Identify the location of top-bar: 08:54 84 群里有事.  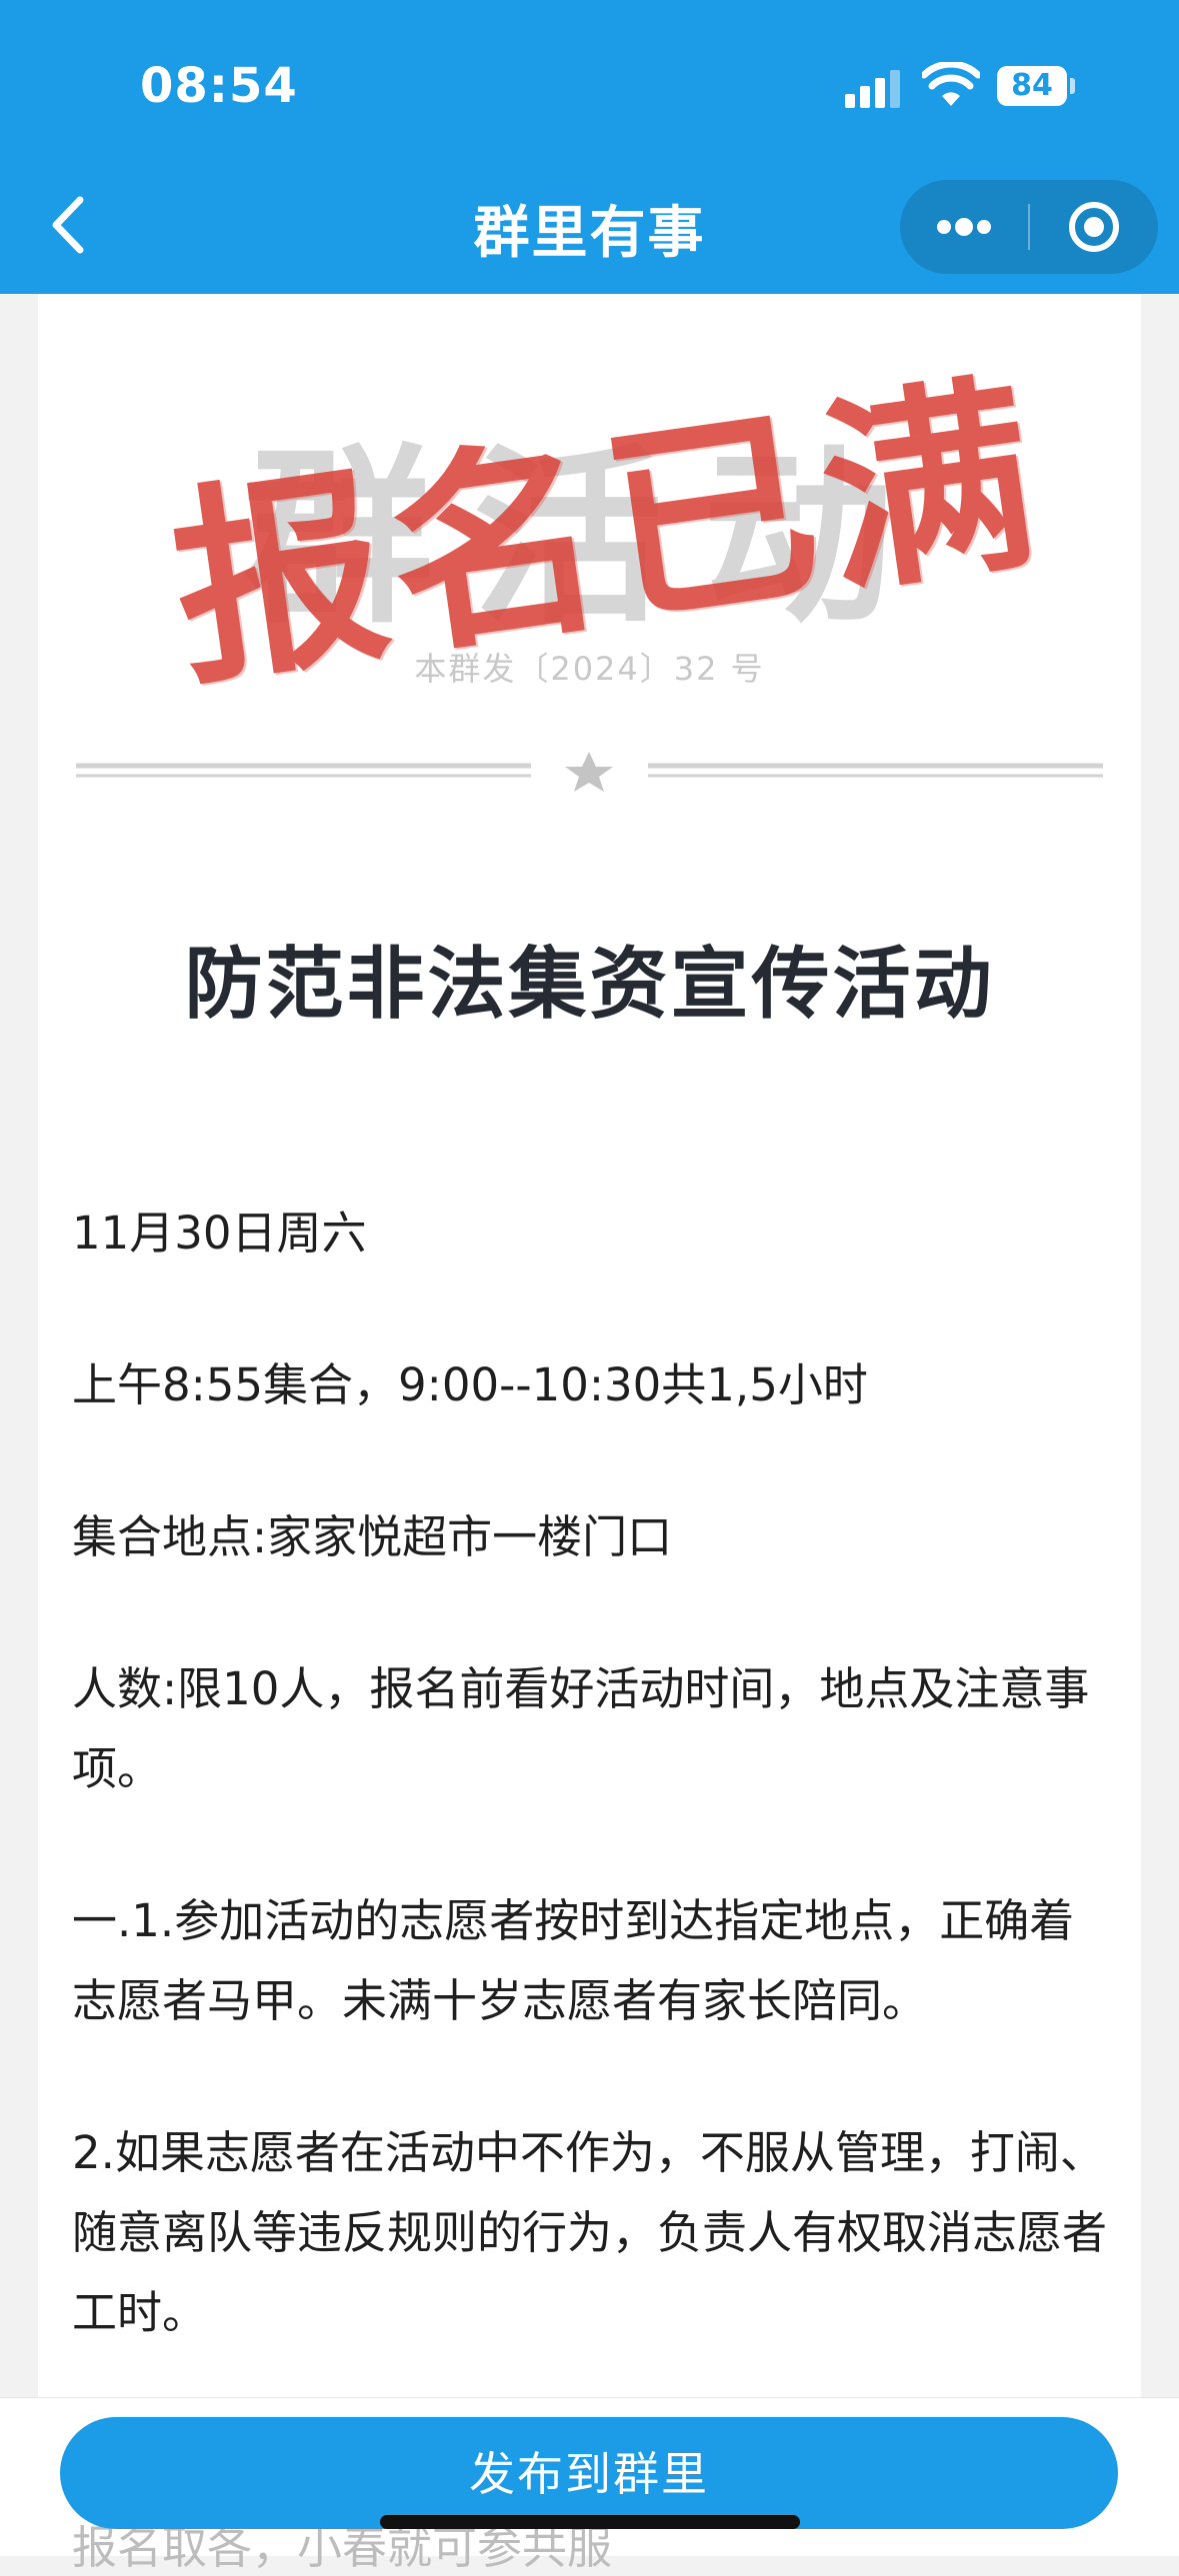
(589, 147).